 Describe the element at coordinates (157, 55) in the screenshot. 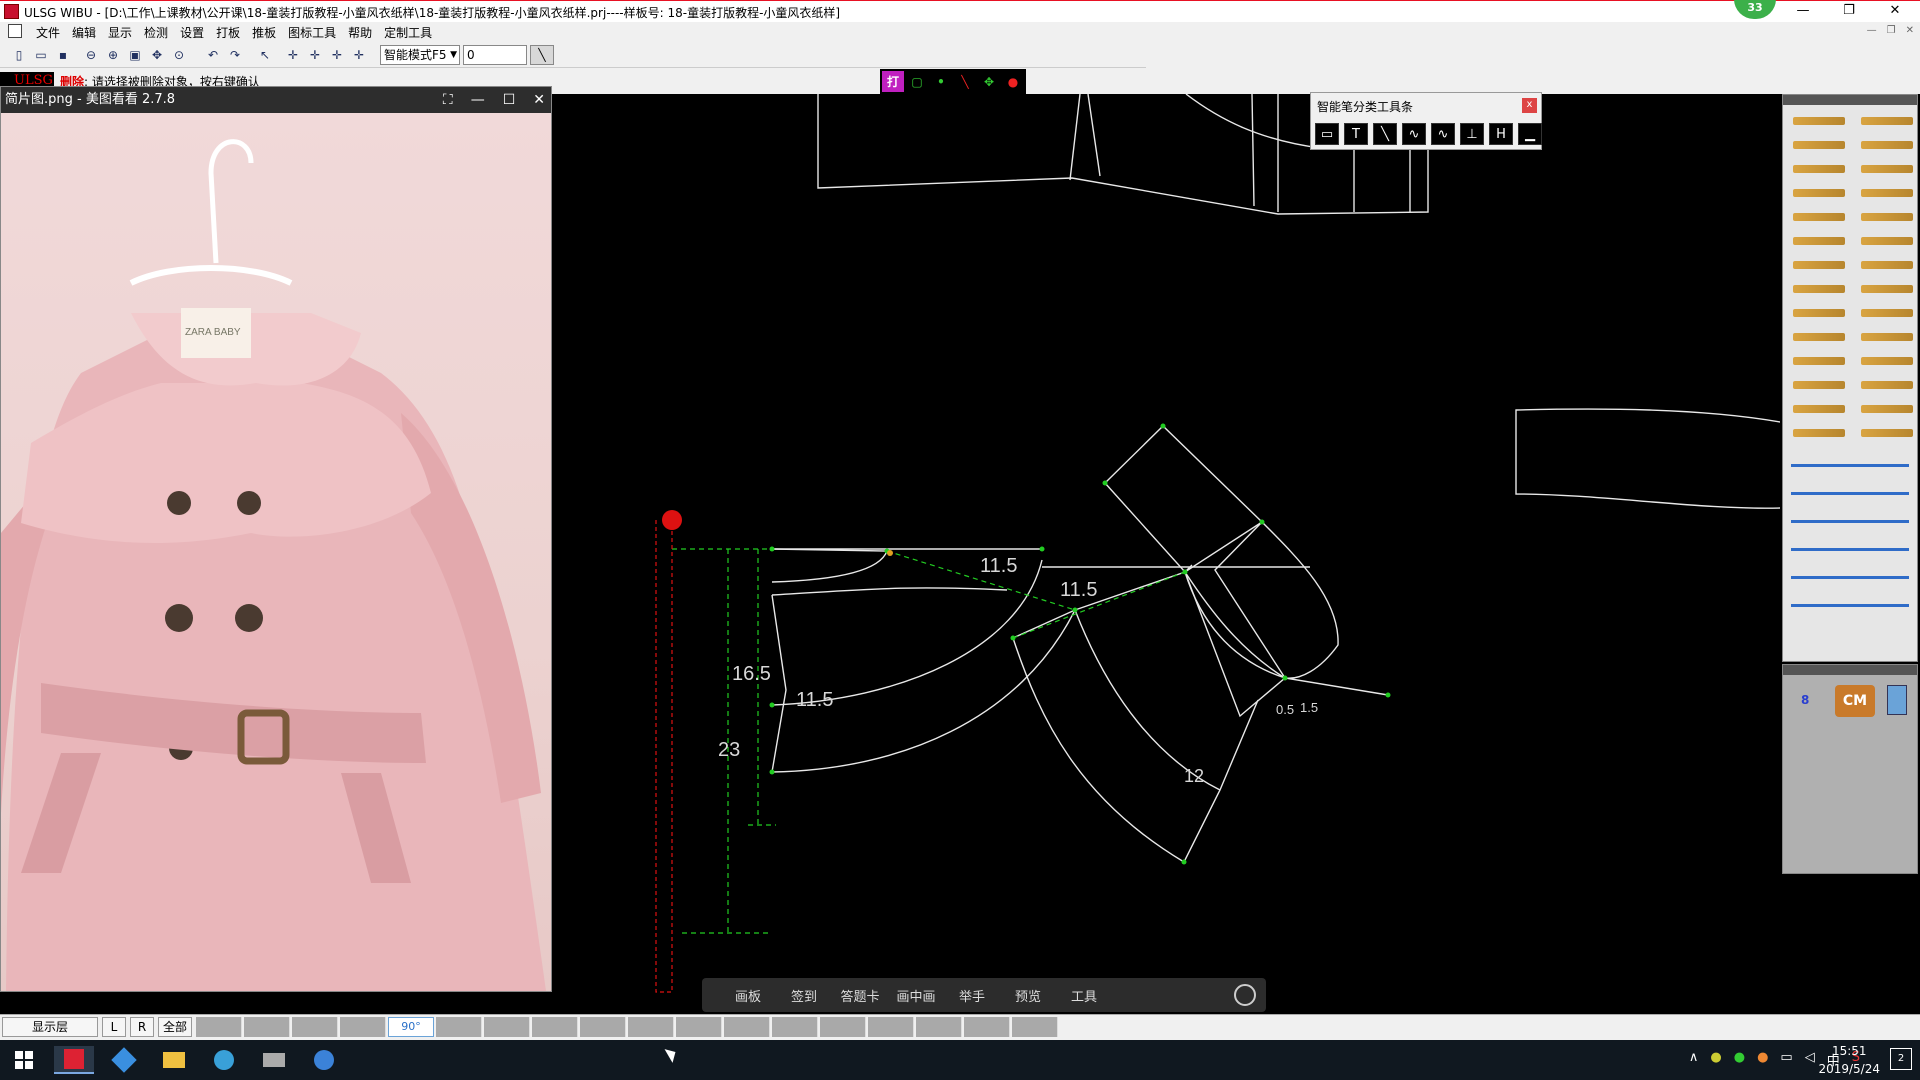

I see `pan-icon: ✥` at that location.